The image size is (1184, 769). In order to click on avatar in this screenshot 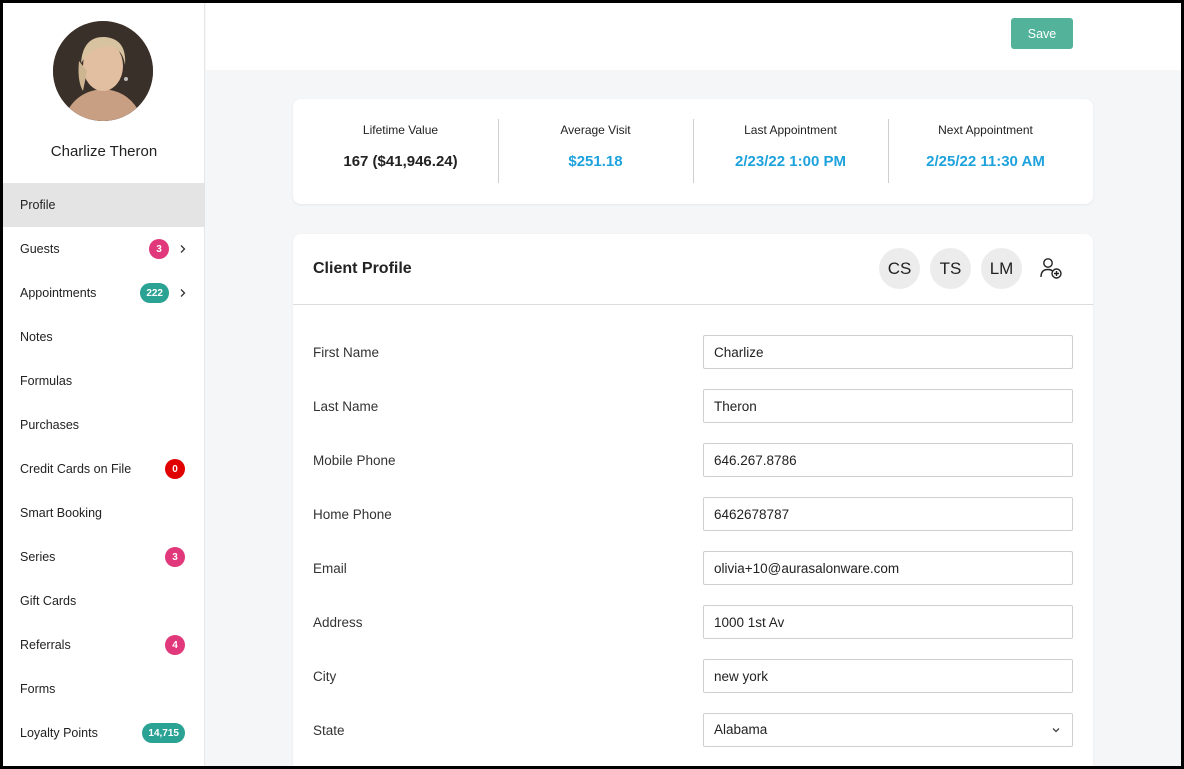, I will do `click(103, 71)`.